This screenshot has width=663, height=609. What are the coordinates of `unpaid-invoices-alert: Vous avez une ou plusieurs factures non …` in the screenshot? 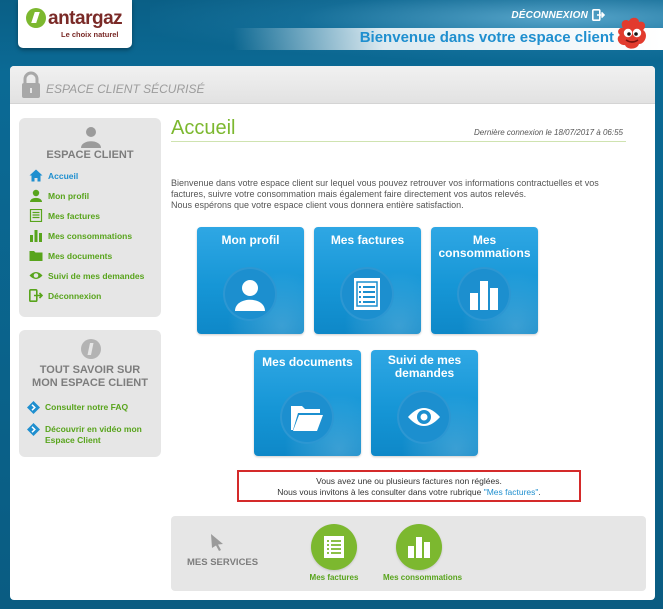 It's located at (409, 486).